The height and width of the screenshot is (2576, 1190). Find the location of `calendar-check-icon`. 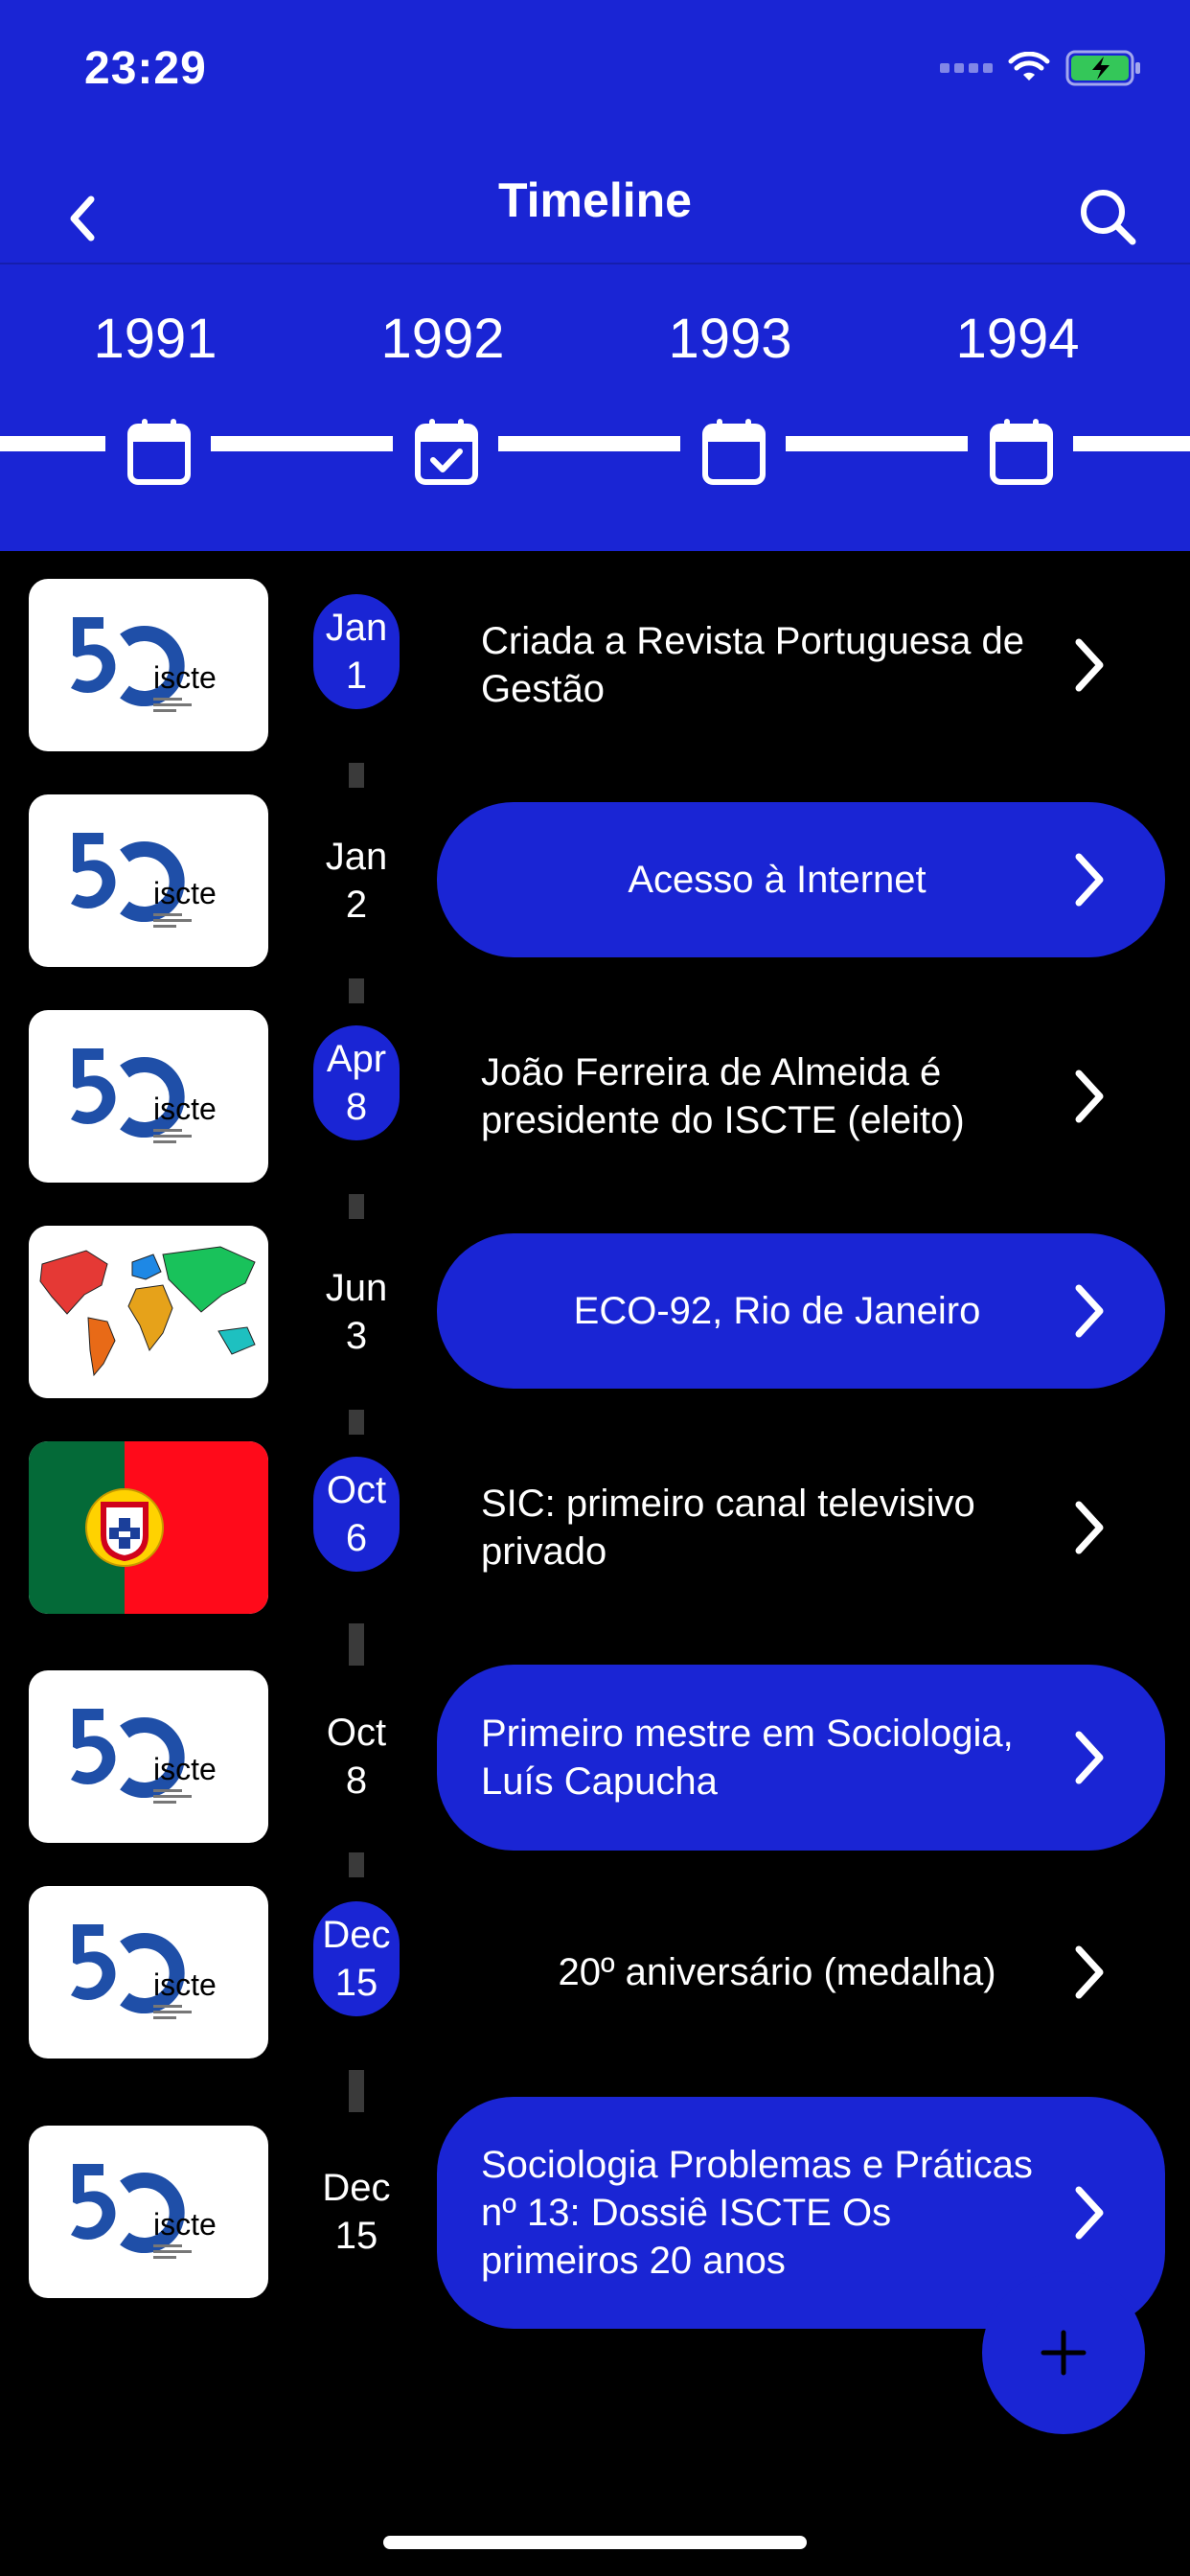

calendar-check-icon is located at coordinates (447, 451).